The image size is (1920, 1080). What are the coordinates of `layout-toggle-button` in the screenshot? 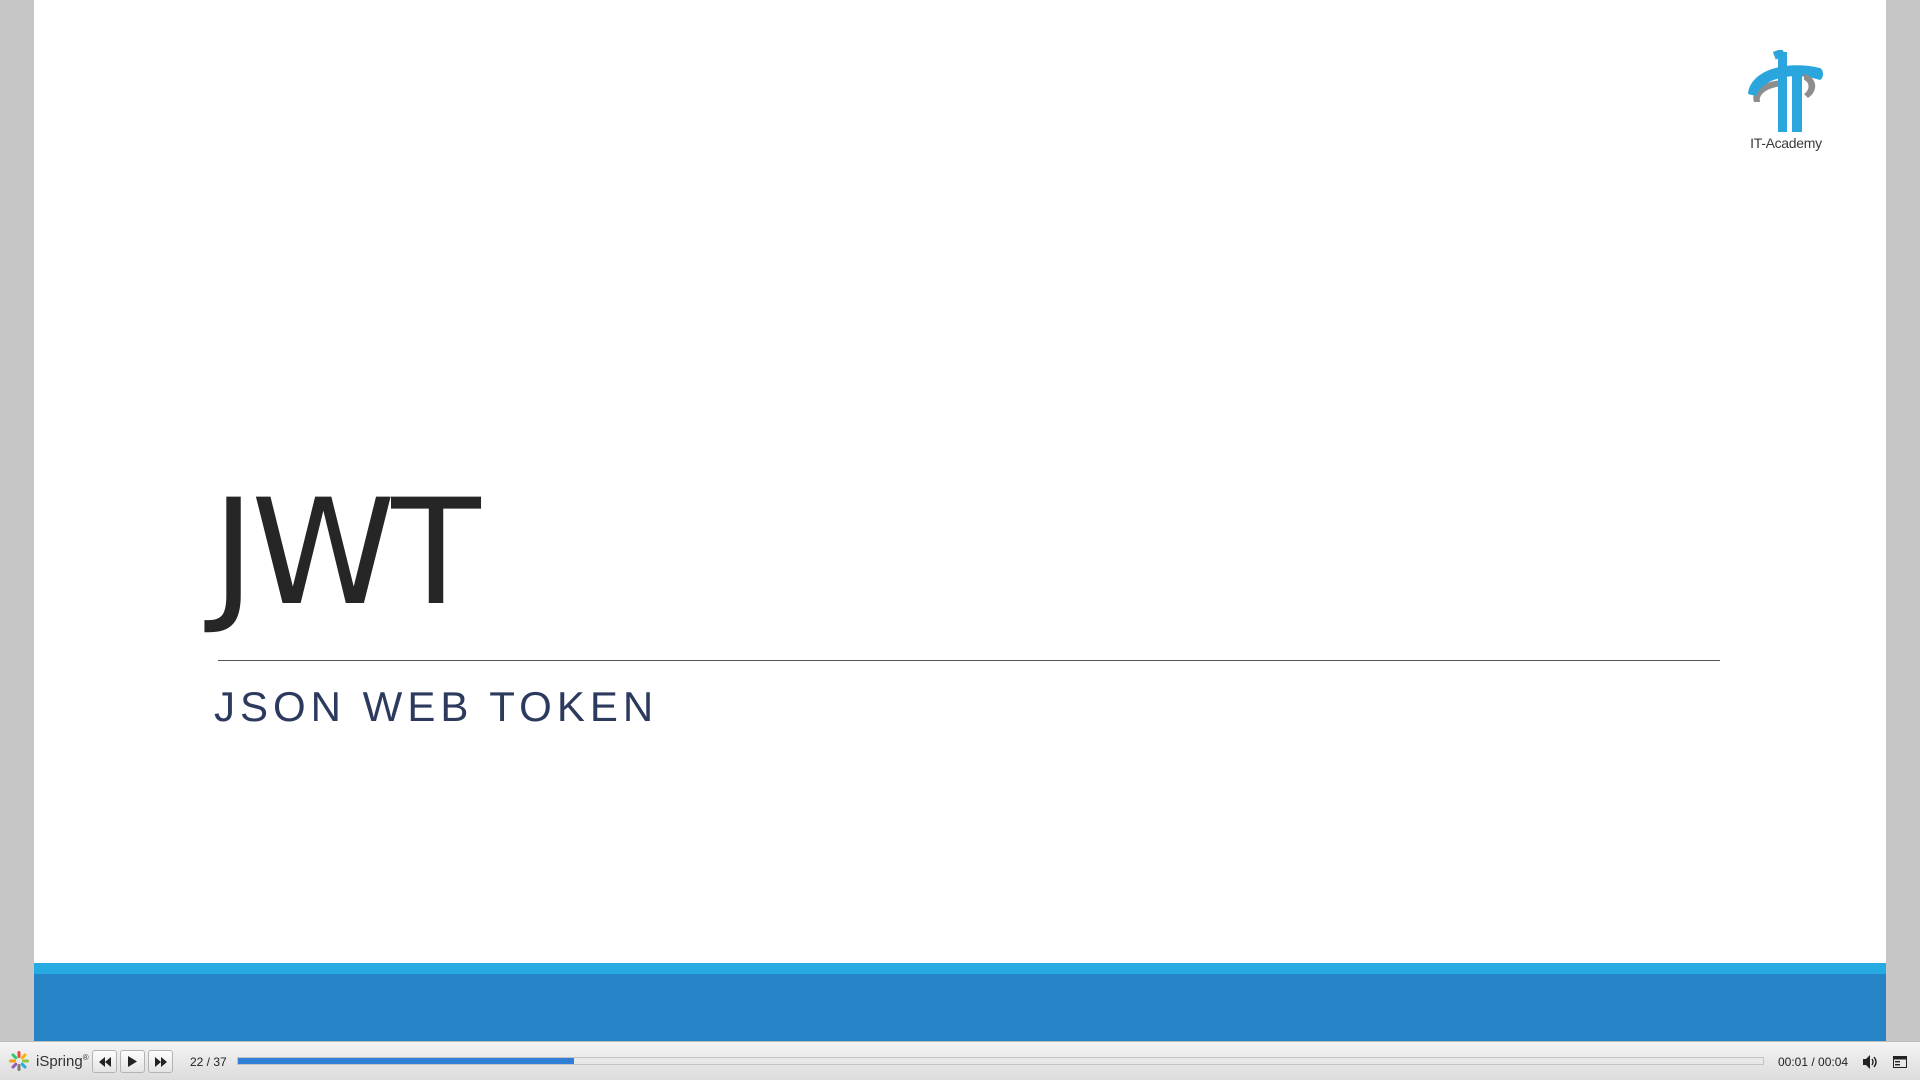 It's located at (1900, 1062).